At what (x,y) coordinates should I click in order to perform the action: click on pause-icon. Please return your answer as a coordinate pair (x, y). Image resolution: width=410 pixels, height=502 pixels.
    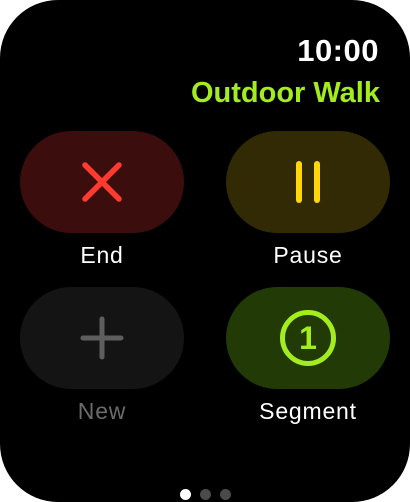
    Looking at the image, I should click on (308, 182).